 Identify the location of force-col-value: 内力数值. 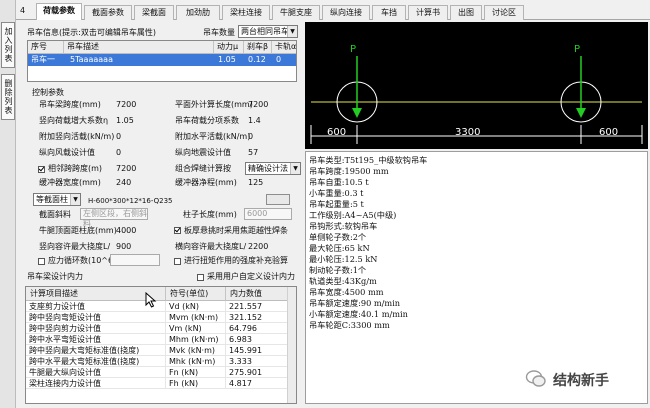
(257, 294).